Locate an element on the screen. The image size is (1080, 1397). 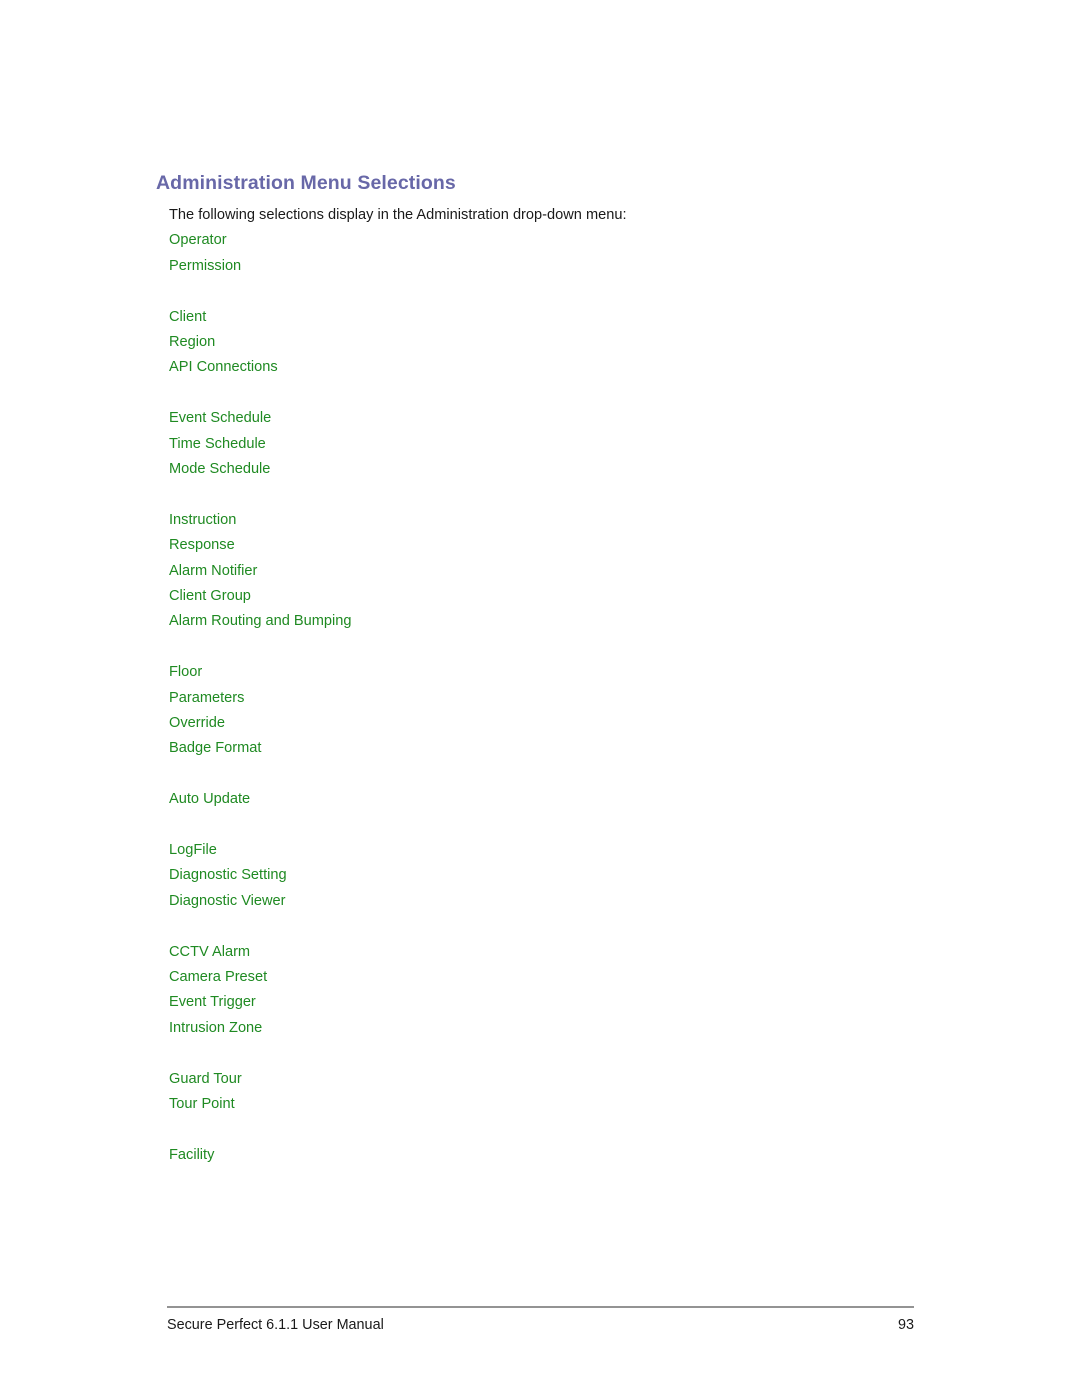
footer-page-number: 93 is located at coordinates (905, 1325).